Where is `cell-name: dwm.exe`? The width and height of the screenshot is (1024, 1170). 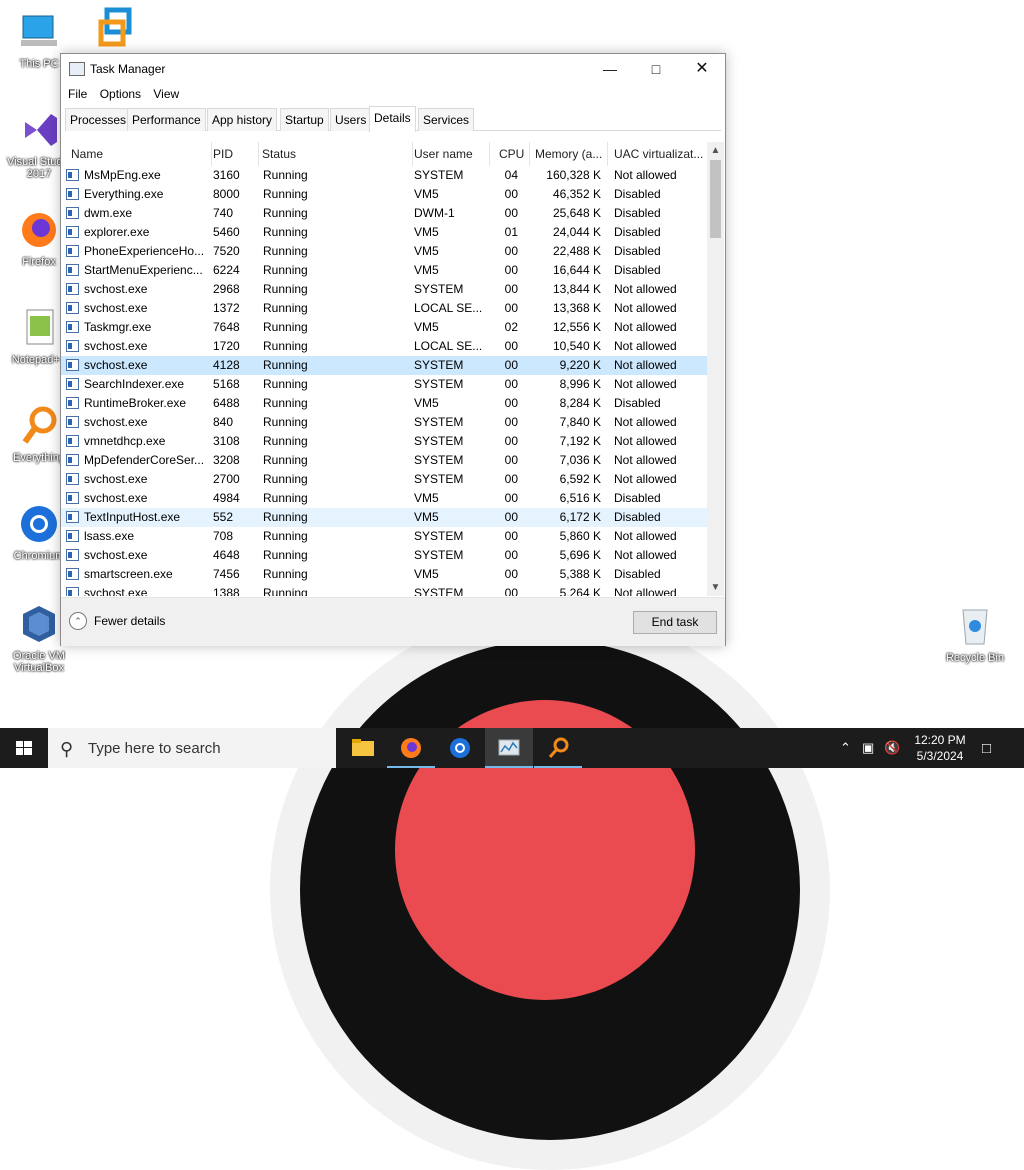
cell-name: dwm.exe is located at coordinates (108, 213).